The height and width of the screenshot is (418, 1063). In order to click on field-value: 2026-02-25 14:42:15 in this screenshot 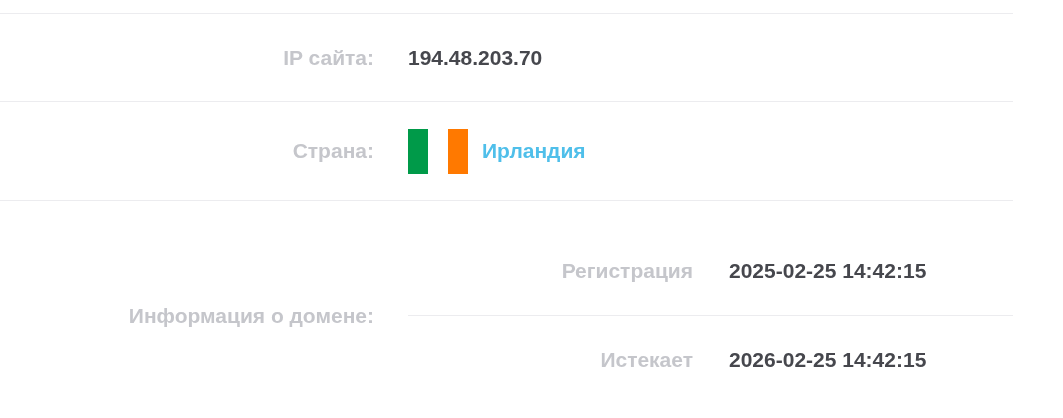, I will do `click(828, 360)`.